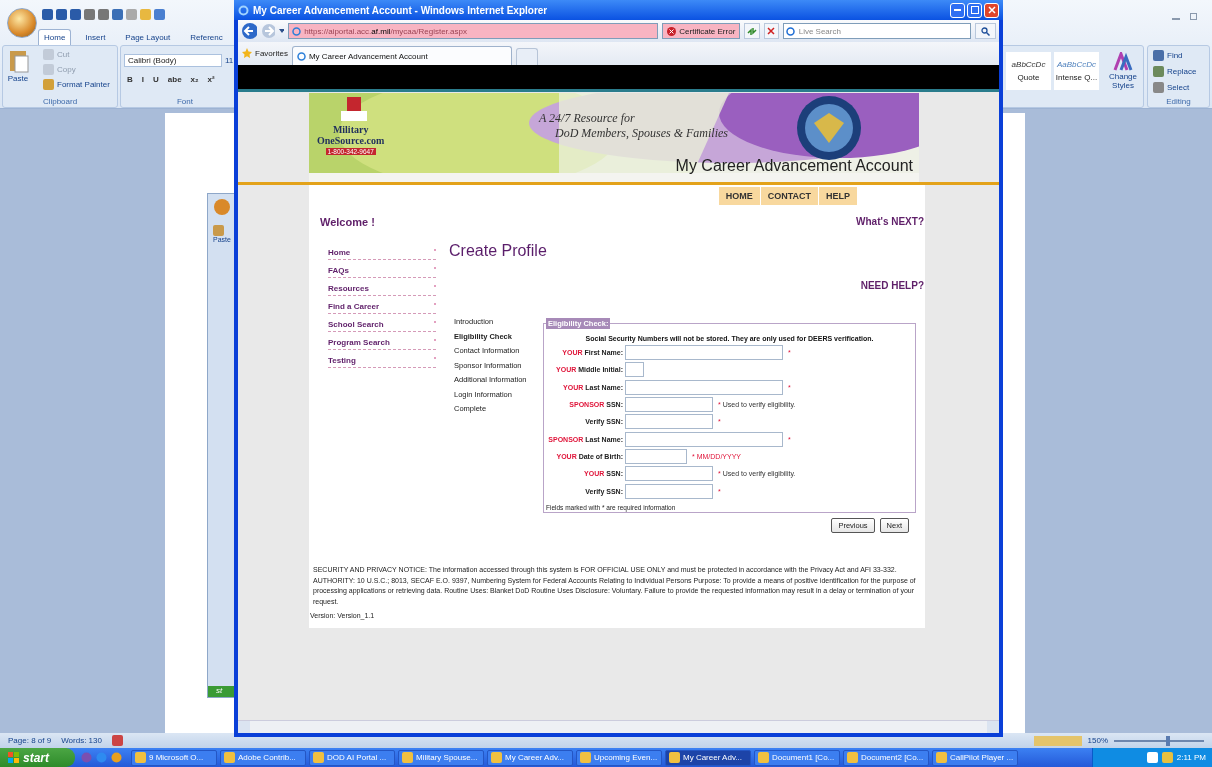 Image resolution: width=1212 pixels, height=767 pixels. I want to click on nav-link: HELP, so click(838, 196).